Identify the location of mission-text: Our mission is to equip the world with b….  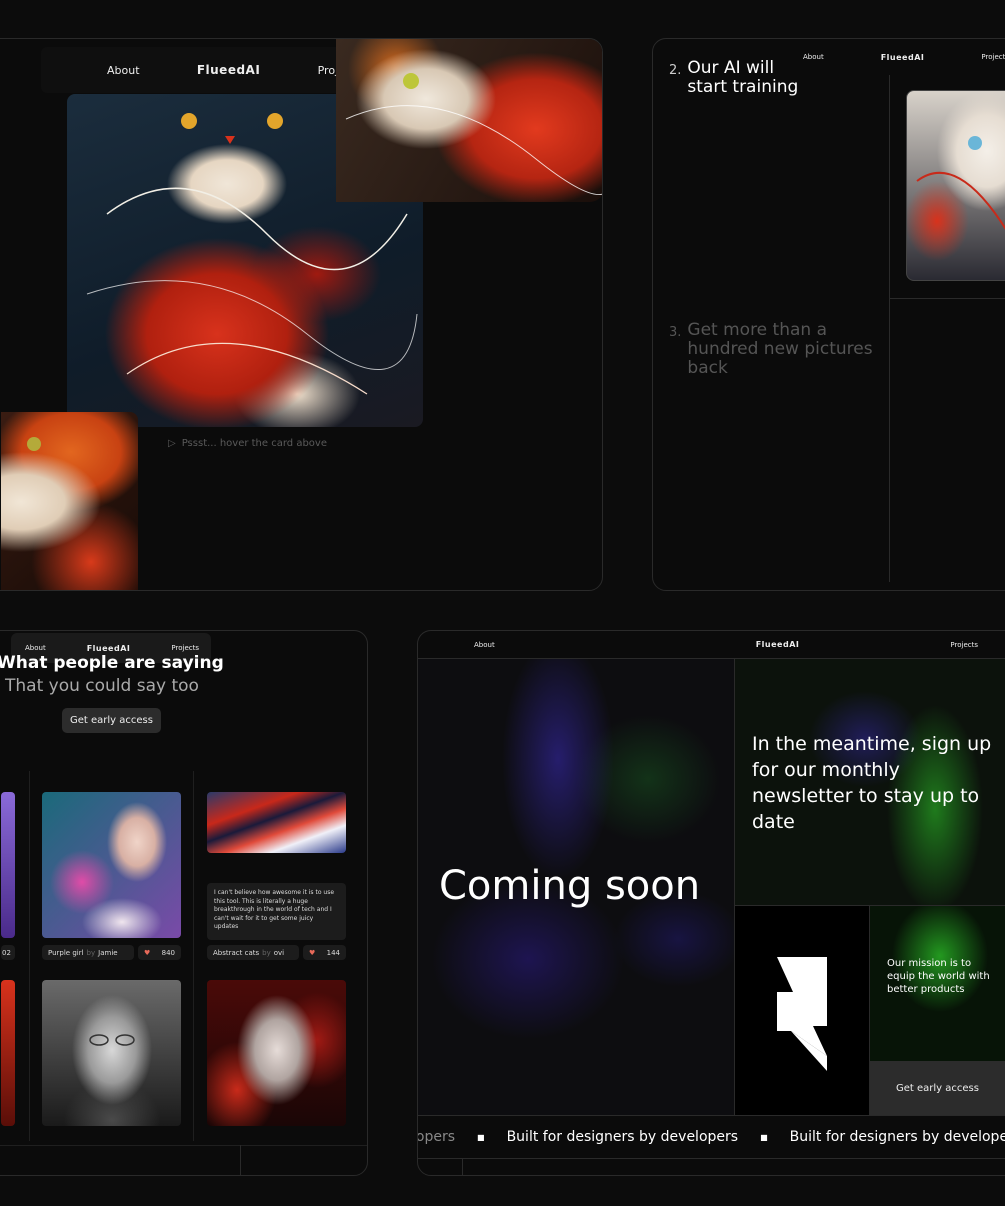
(938, 976).